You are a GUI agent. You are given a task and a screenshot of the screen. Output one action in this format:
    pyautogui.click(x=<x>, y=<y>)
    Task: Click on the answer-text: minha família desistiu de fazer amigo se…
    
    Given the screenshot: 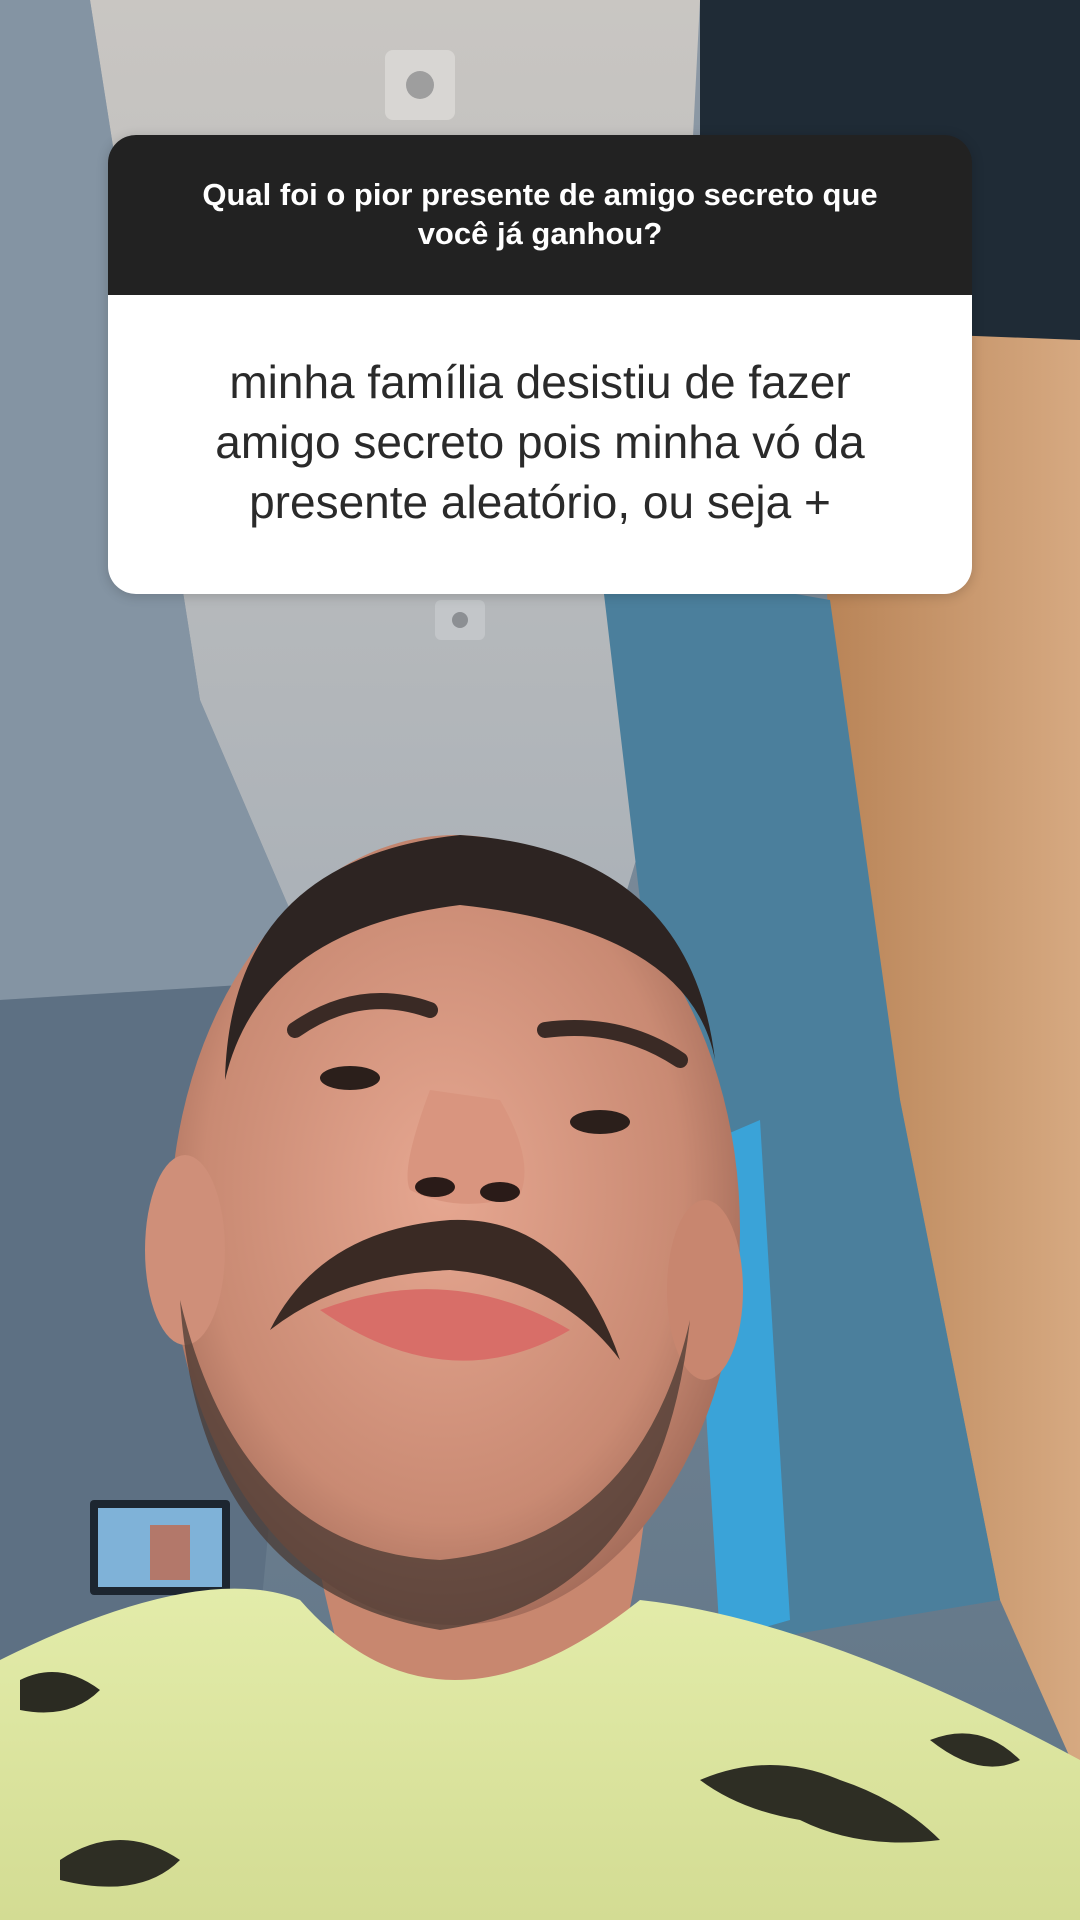 What is the action you would take?
    pyautogui.click(x=540, y=444)
    